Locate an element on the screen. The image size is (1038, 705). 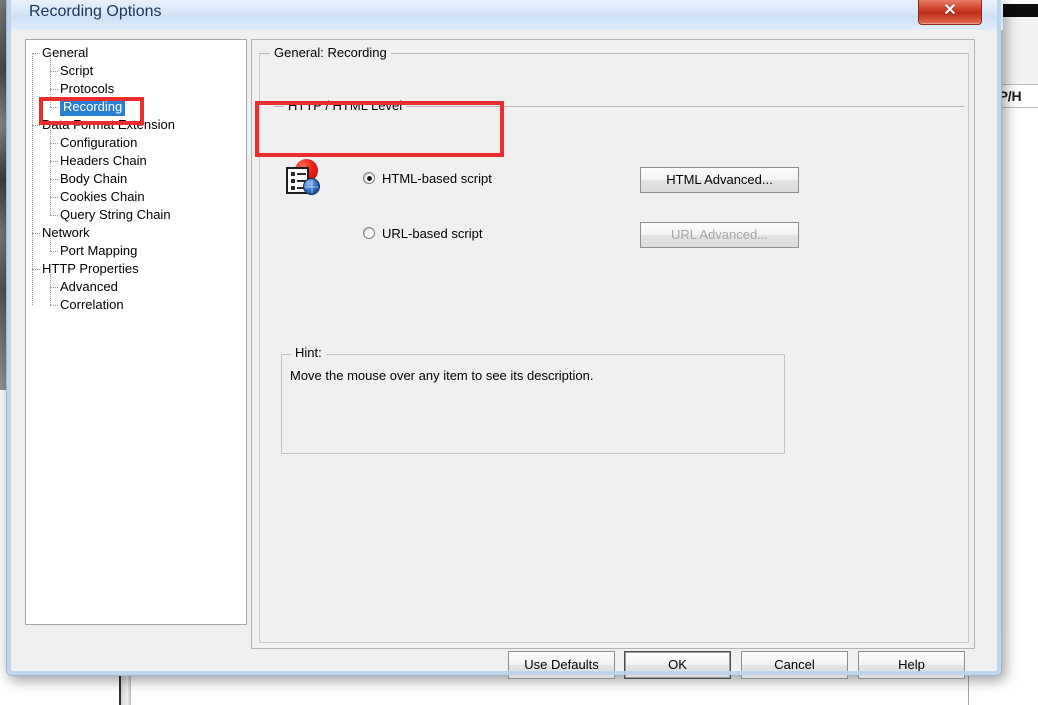
ok-button: OK is located at coordinates (677, 665).